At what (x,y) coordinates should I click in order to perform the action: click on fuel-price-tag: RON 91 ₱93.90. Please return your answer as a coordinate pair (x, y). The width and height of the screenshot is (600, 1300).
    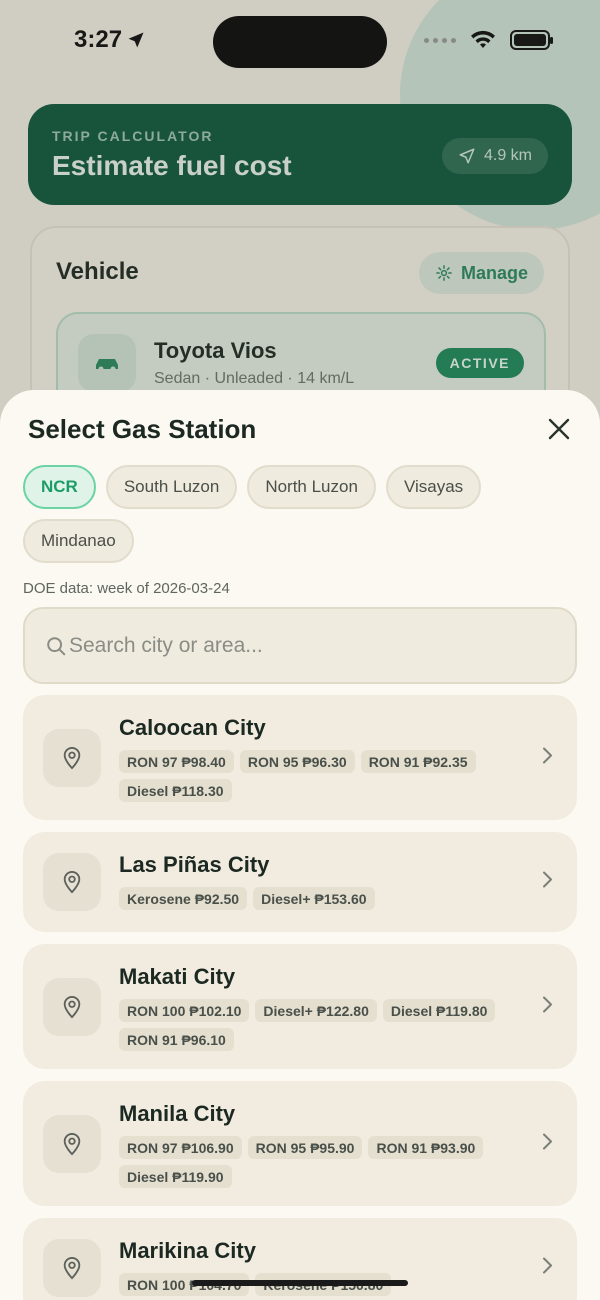
    Looking at the image, I should click on (426, 1147).